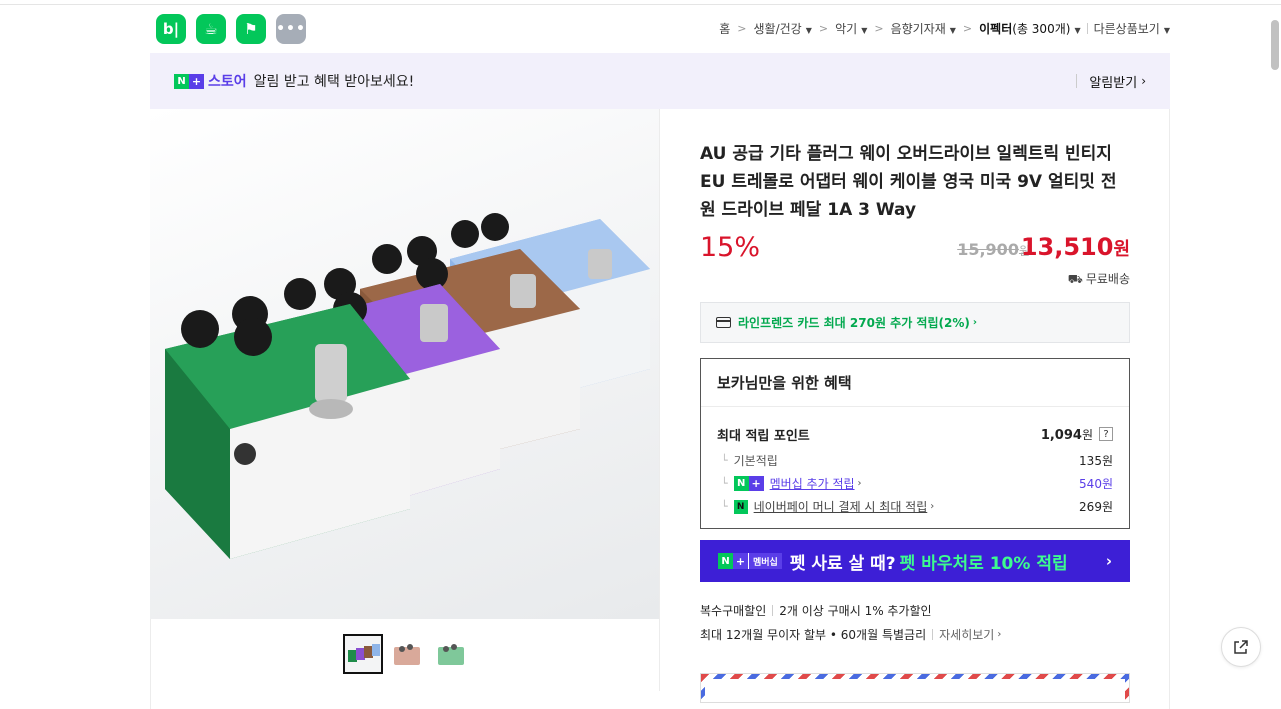 The height and width of the screenshot is (709, 1281). What do you see at coordinates (291, 29) in the screenshot?
I see `more-apps-icon: •••` at bounding box center [291, 29].